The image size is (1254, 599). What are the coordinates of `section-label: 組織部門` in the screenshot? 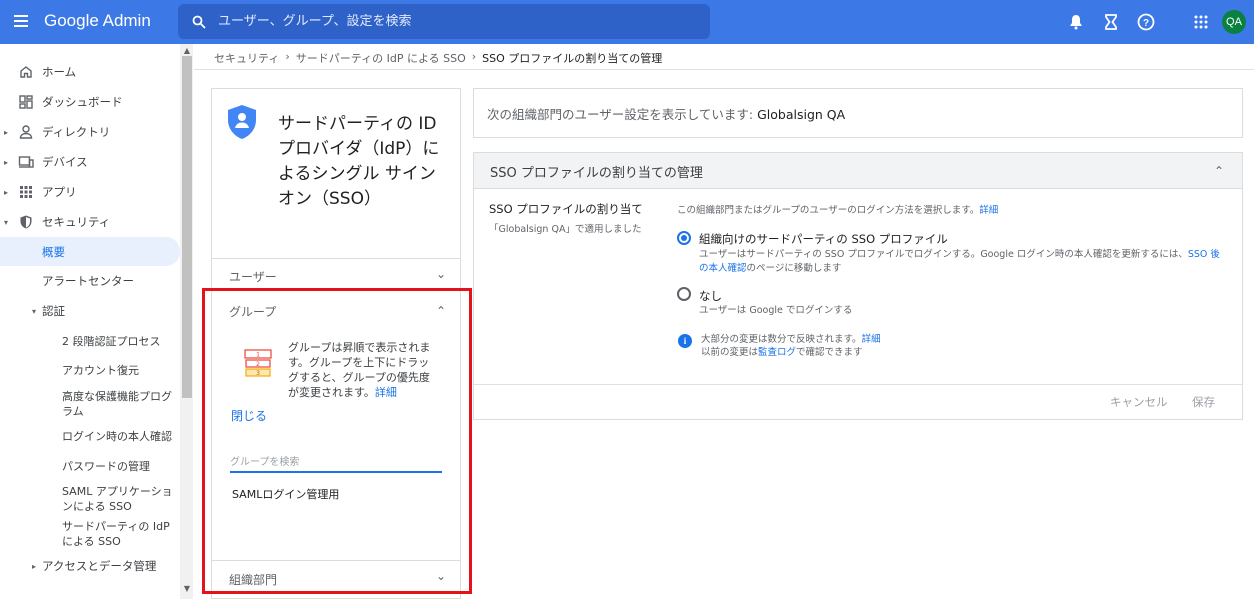 It's located at (253, 580).